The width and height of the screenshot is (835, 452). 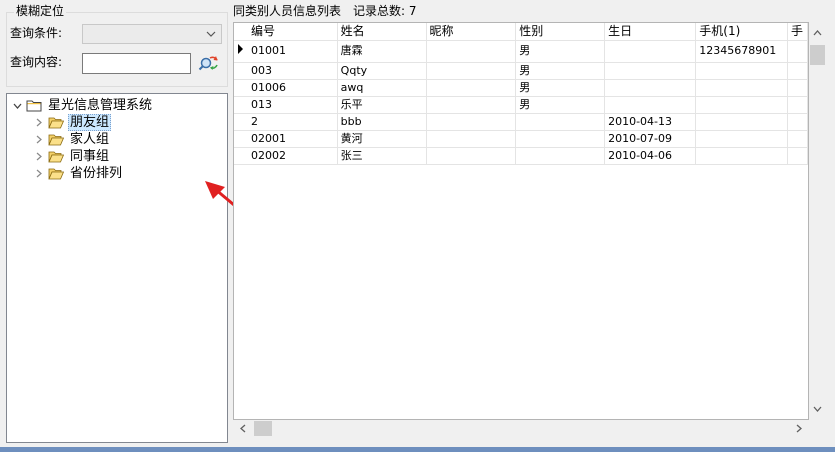 I want to click on current-row-indicator-icon, so click(x=241, y=51).